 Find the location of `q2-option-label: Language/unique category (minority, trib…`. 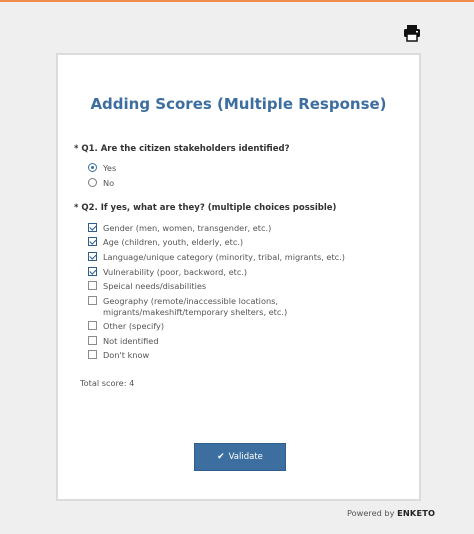

q2-option-label: Language/unique category (minority, trib… is located at coordinates (224, 257).